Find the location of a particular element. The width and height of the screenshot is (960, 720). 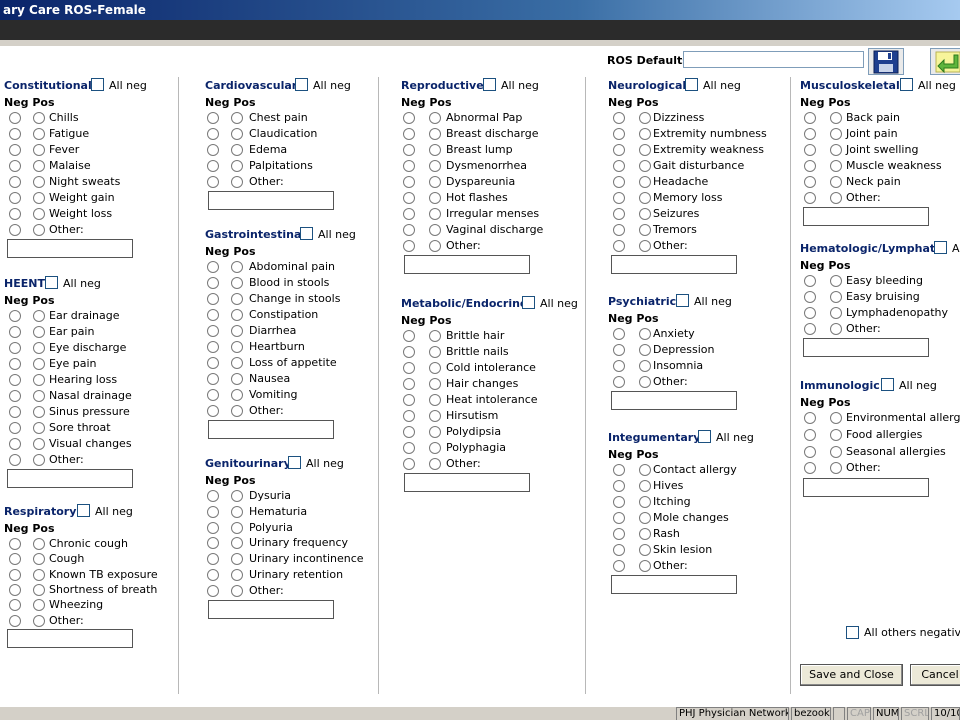

ros-defaults-input is located at coordinates (773, 59).